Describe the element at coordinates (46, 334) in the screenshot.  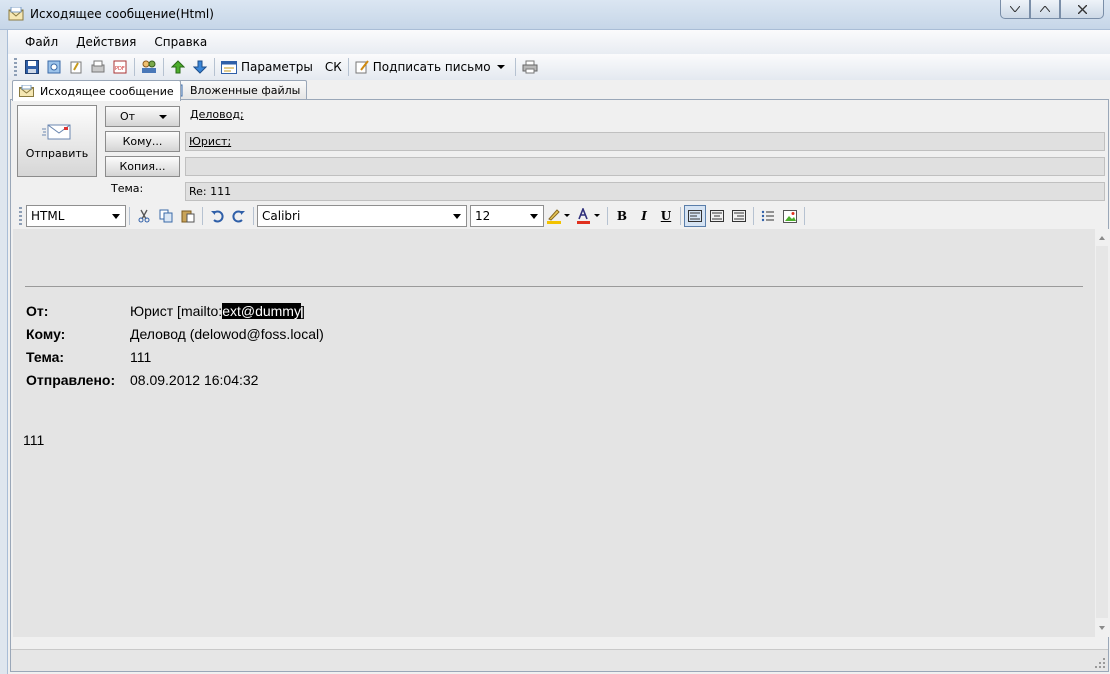
I see `quoted-to-label: Кому:` at that location.